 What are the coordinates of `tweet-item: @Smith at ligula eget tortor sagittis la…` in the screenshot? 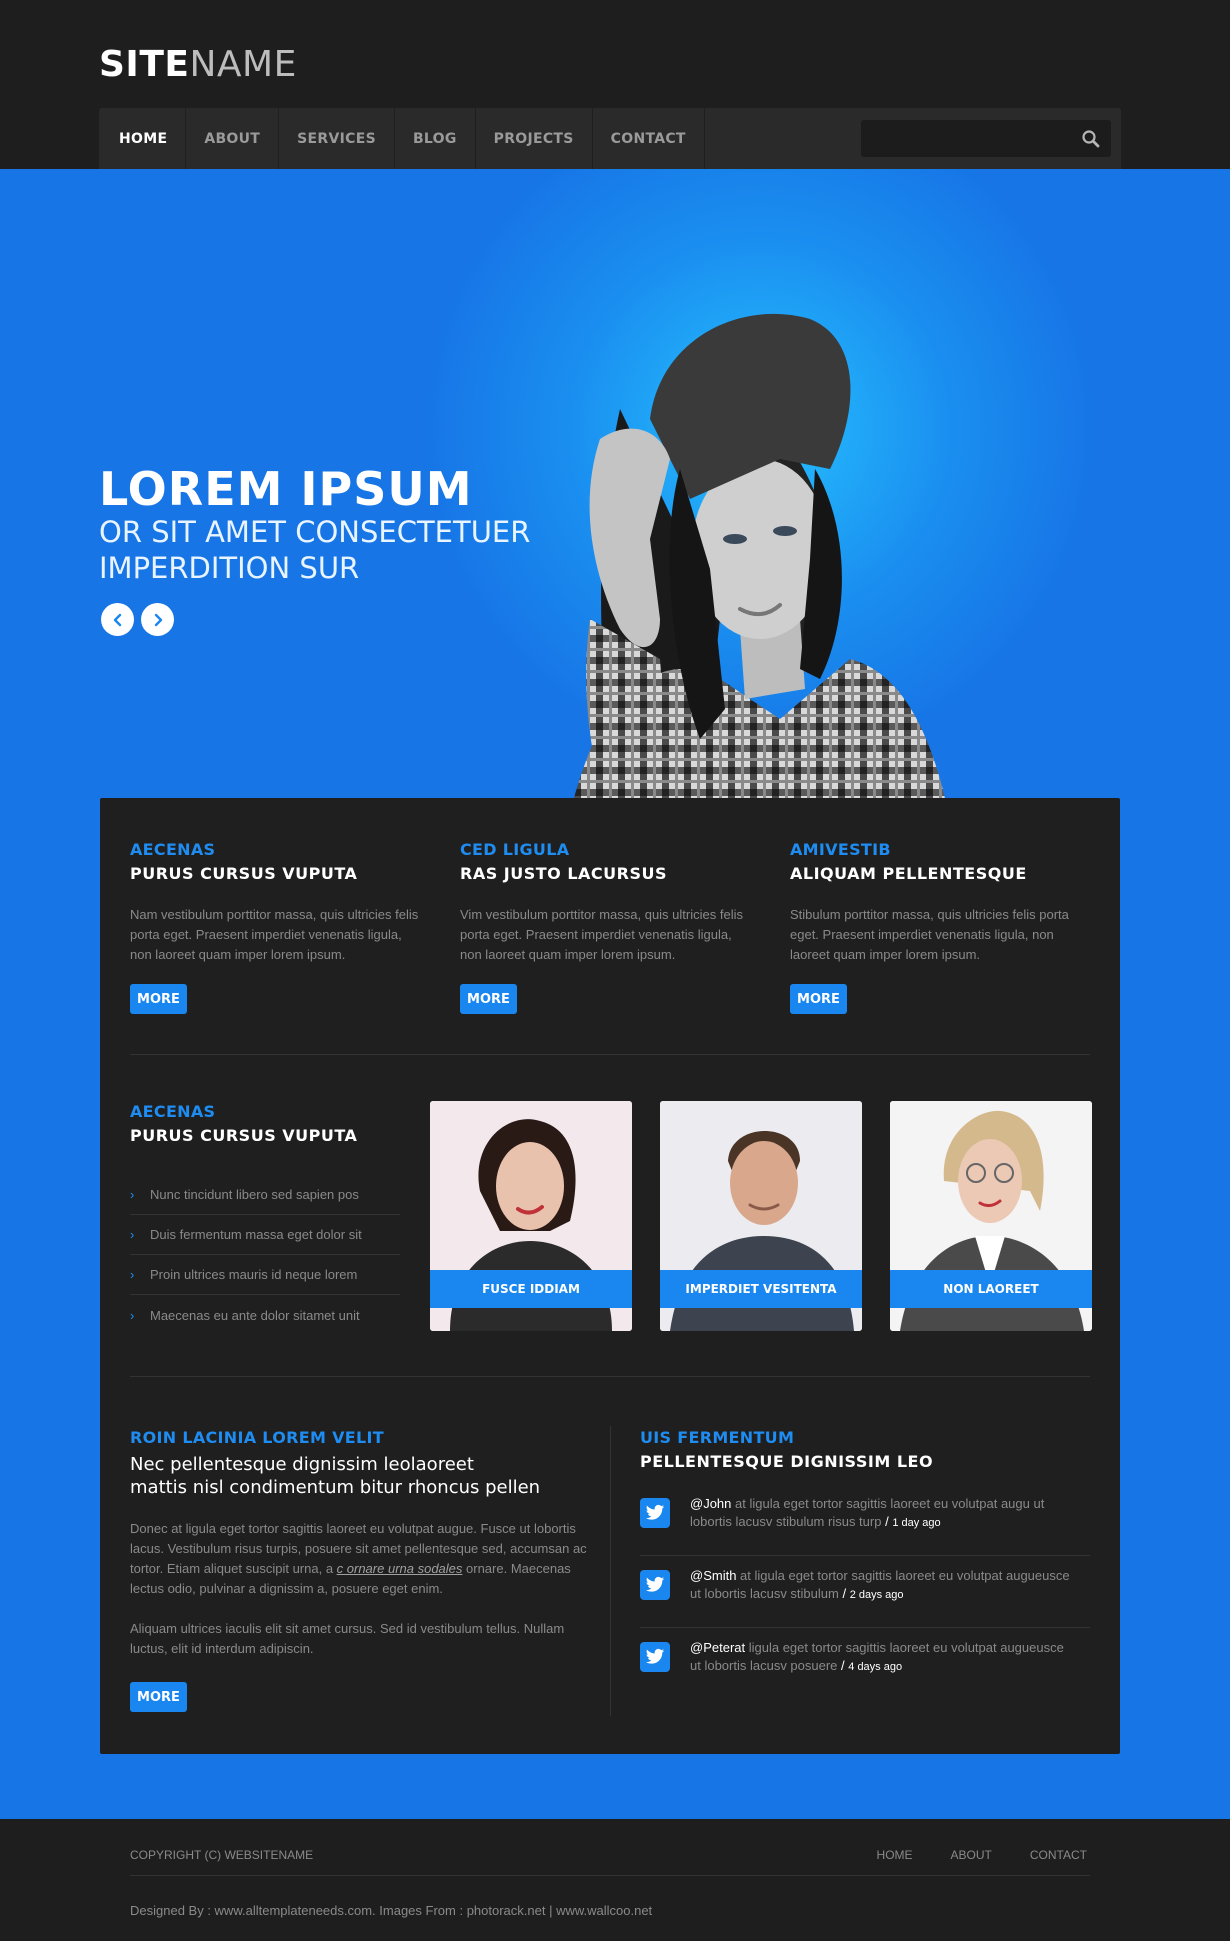 It's located at (865, 1592).